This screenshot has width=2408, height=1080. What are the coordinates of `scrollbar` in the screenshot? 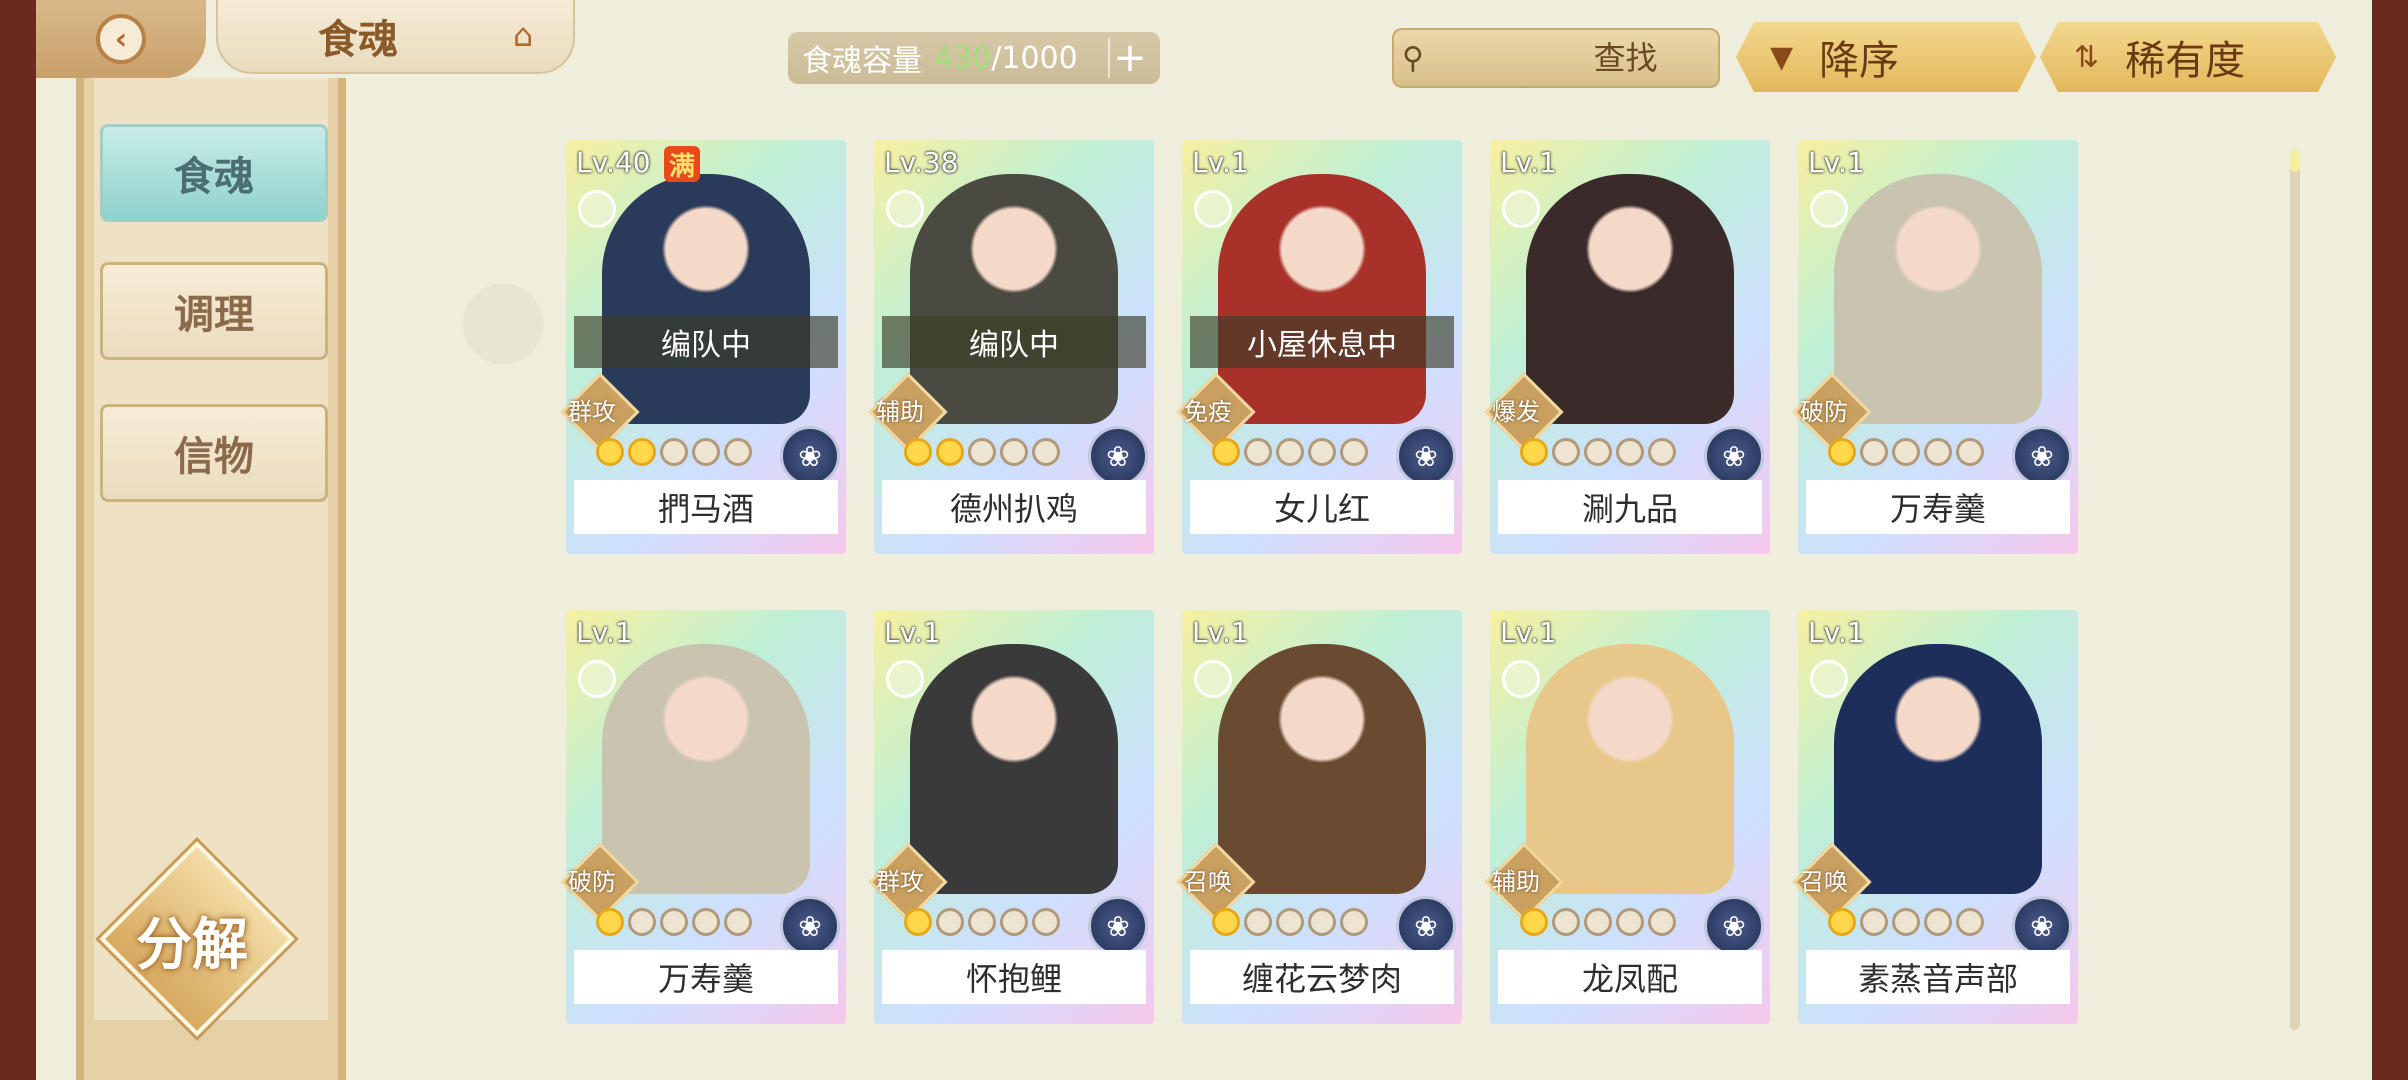 It's located at (2295, 590).